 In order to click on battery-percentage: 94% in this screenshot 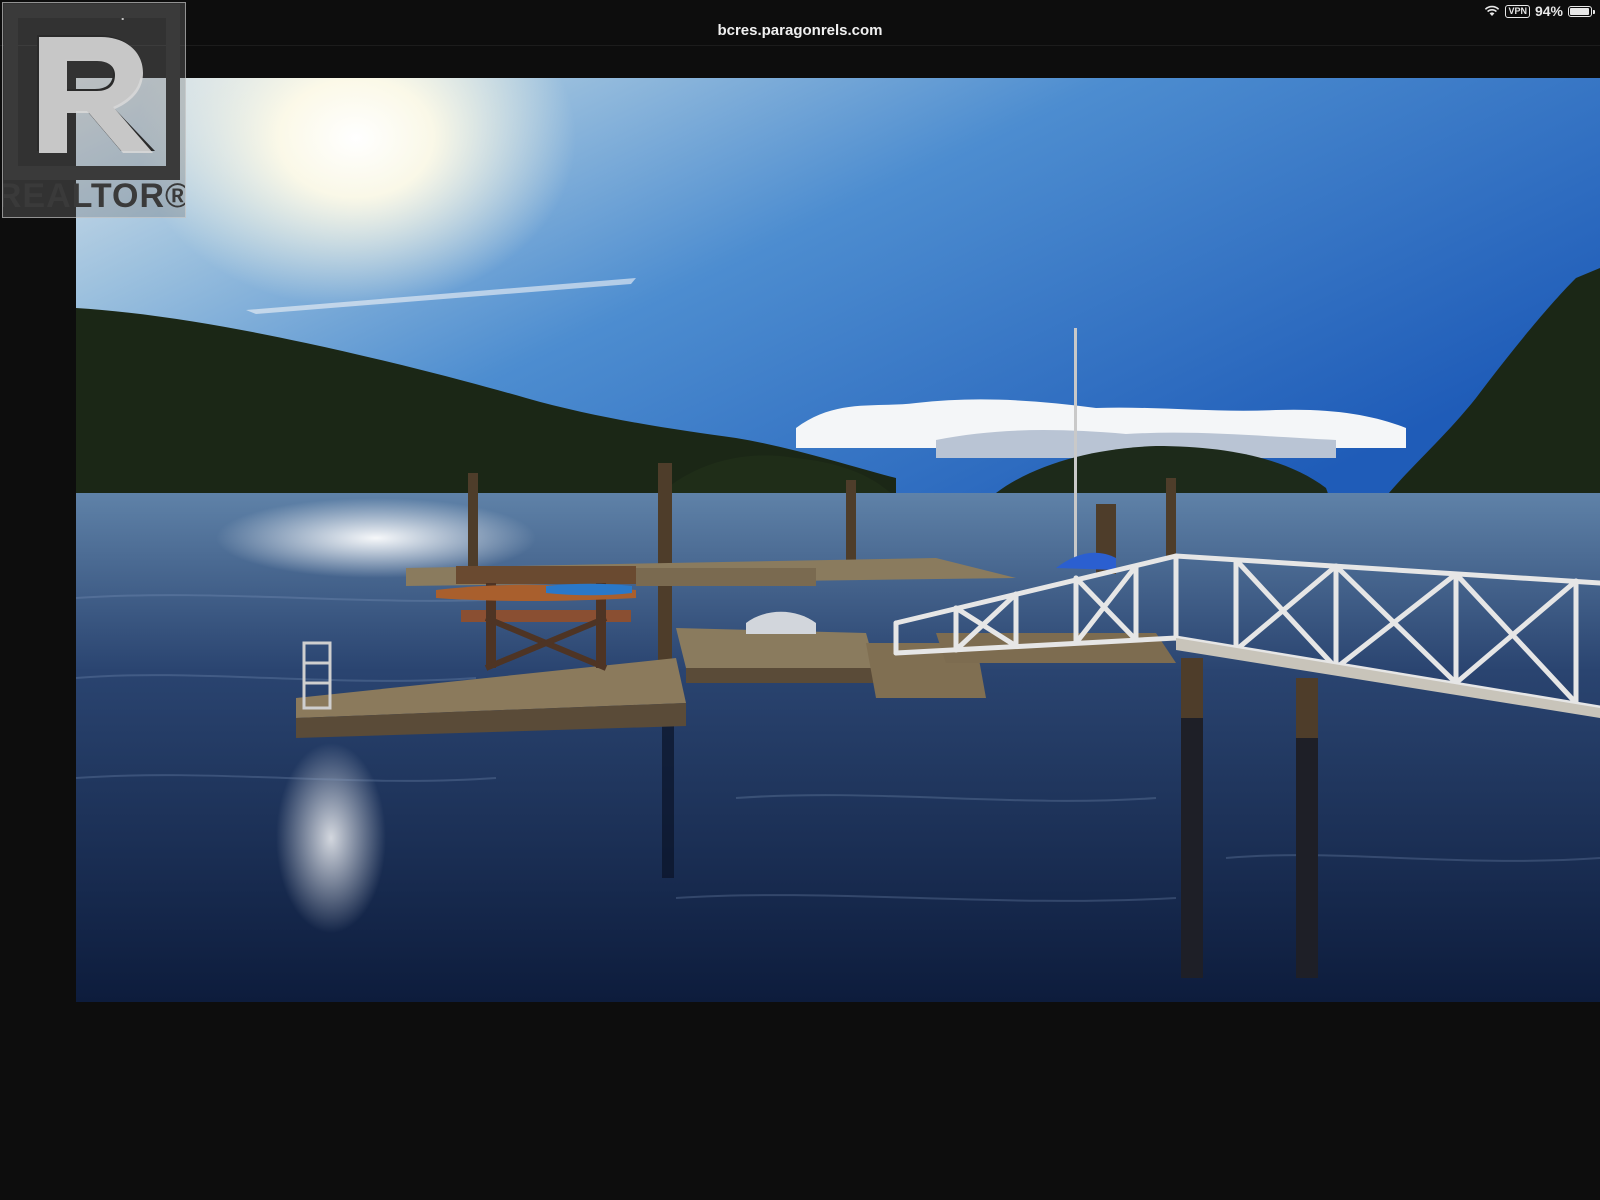, I will do `click(1548, 11)`.